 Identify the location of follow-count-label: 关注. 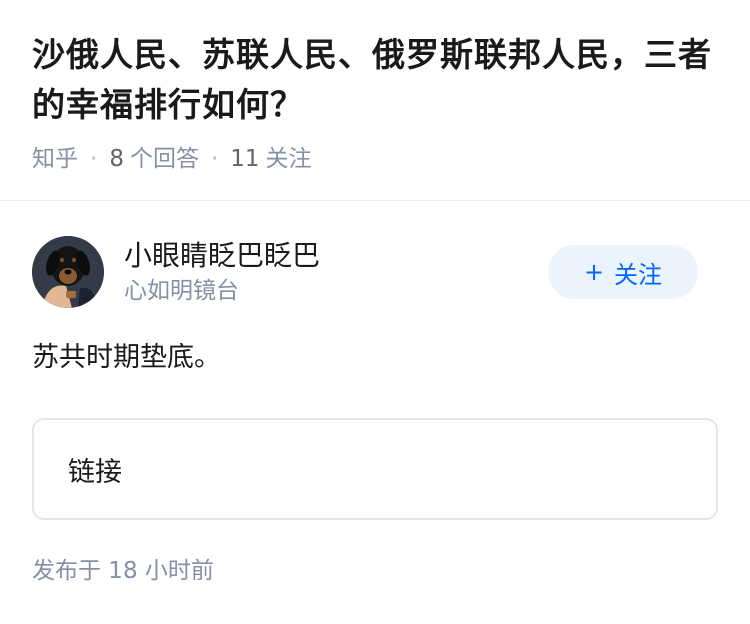
(289, 159).